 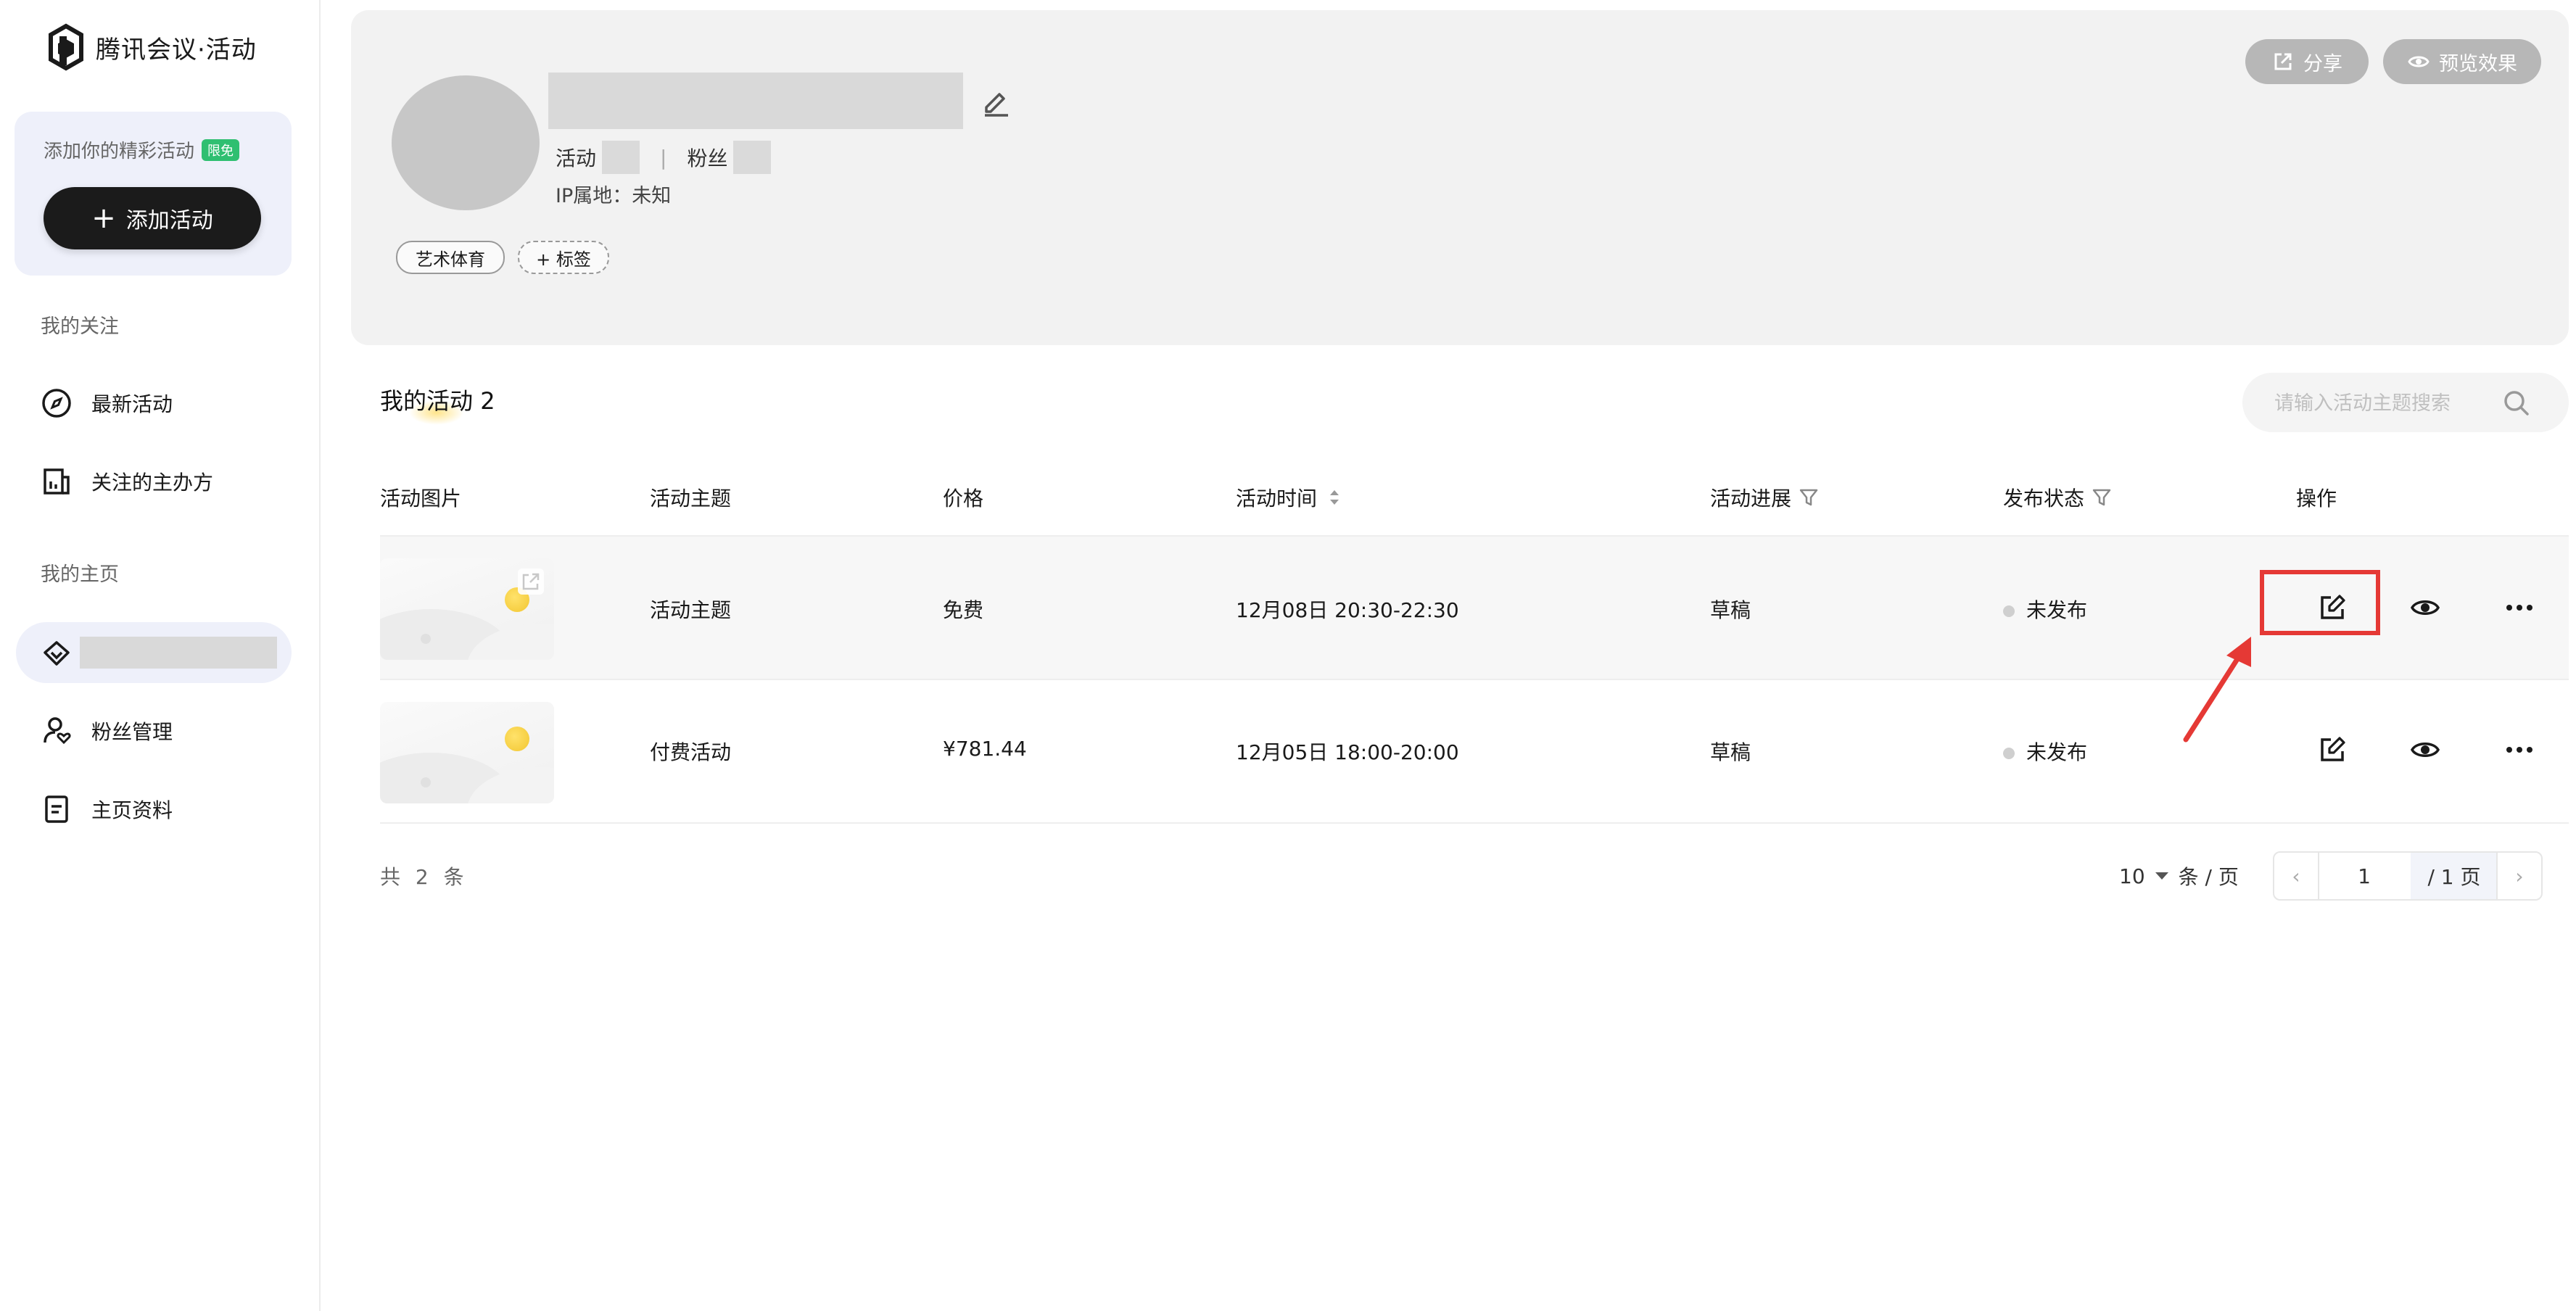 I want to click on edit-pen-icon, so click(x=995, y=100).